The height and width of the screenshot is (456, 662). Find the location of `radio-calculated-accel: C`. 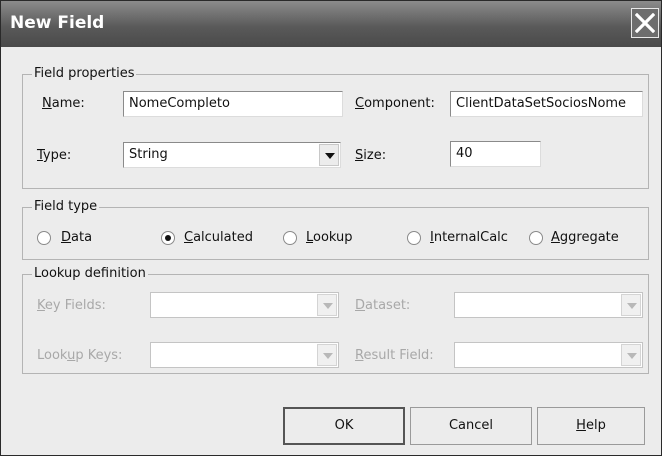

radio-calculated-accel: C is located at coordinates (189, 237).